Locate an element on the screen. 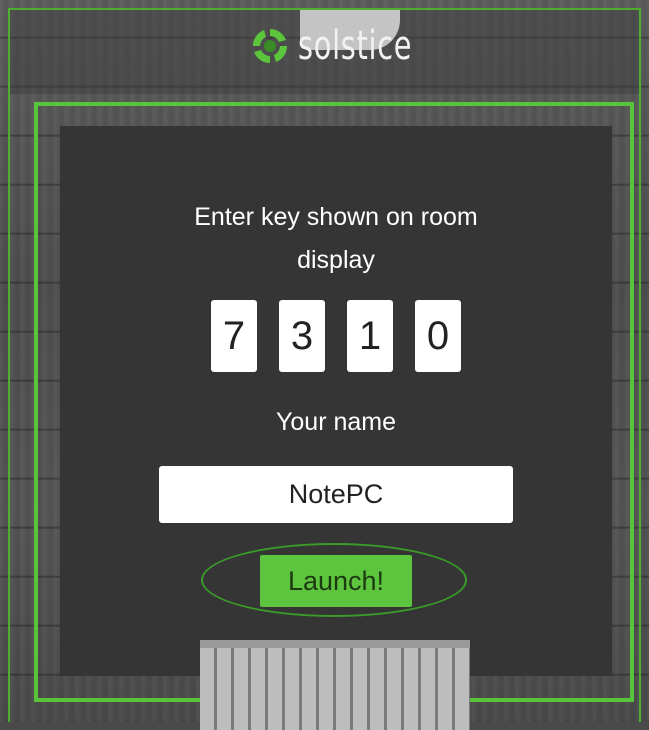 This screenshot has width=649, height=730. key-digit-4: 0 is located at coordinates (438, 336).